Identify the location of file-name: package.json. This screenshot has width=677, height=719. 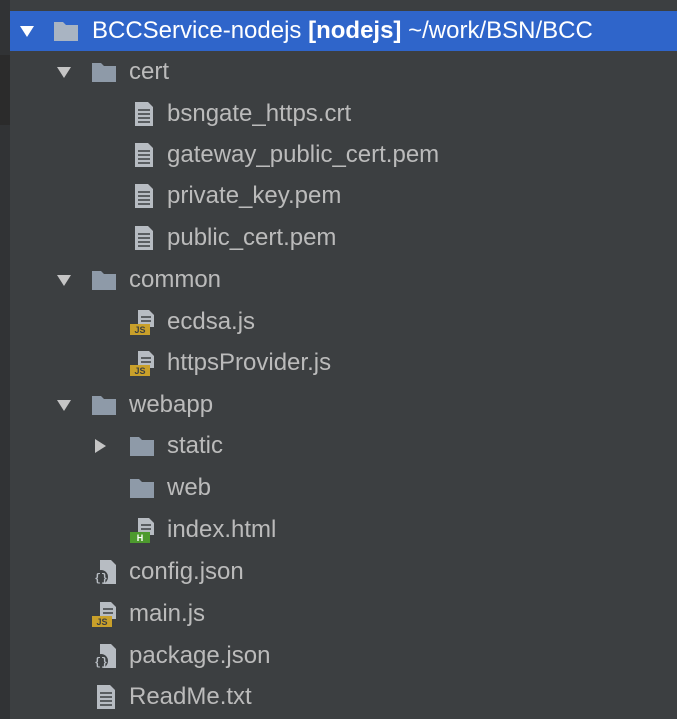
(200, 655).